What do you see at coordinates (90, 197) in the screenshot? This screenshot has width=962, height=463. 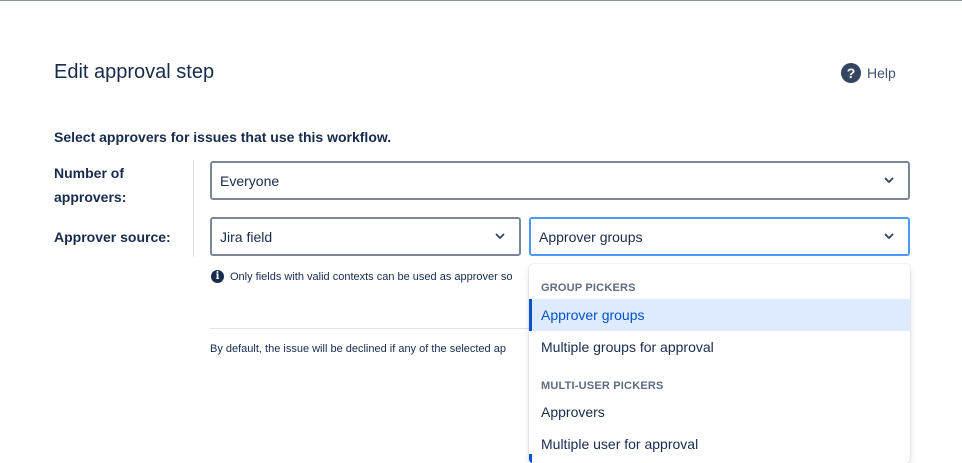 I see `number-label-line2: approvers:` at bounding box center [90, 197].